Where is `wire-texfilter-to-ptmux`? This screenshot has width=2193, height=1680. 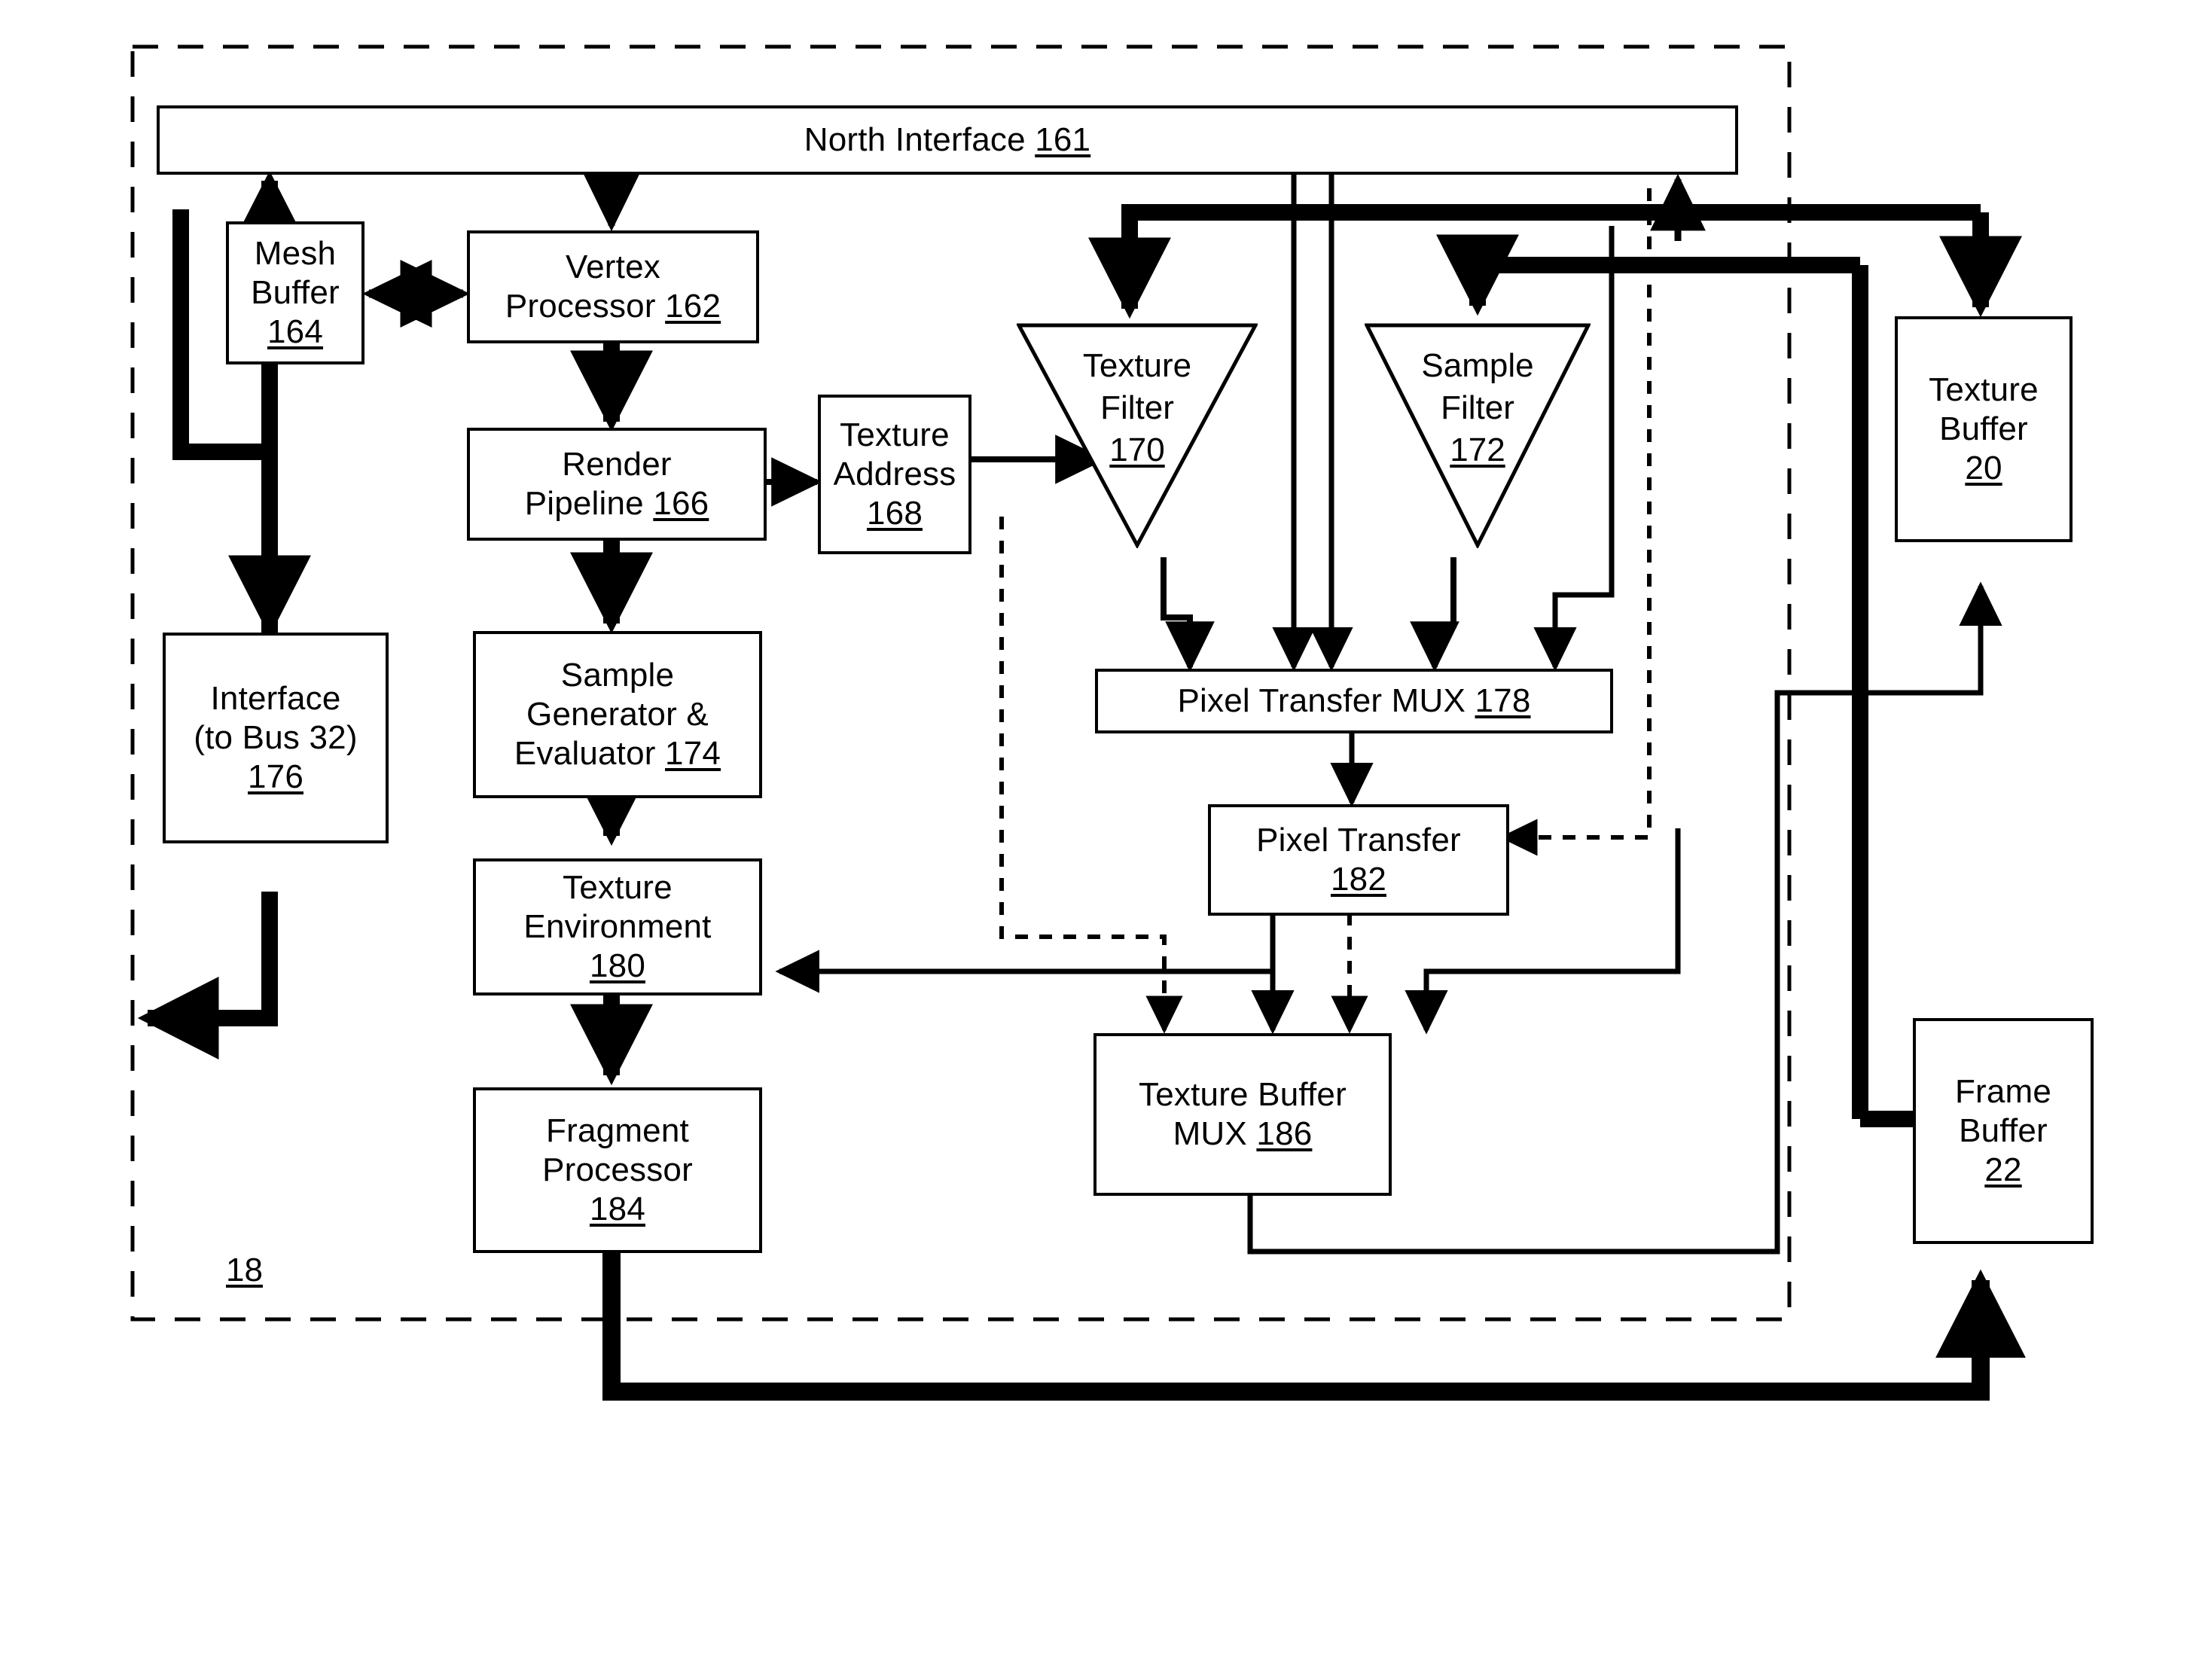 wire-texfilter-to-ptmux is located at coordinates (1188, 614).